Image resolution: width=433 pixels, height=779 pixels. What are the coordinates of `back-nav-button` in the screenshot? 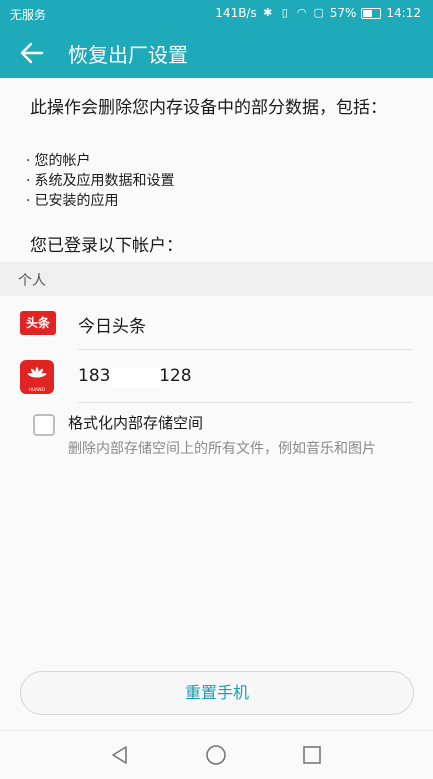 It's located at (120, 755).